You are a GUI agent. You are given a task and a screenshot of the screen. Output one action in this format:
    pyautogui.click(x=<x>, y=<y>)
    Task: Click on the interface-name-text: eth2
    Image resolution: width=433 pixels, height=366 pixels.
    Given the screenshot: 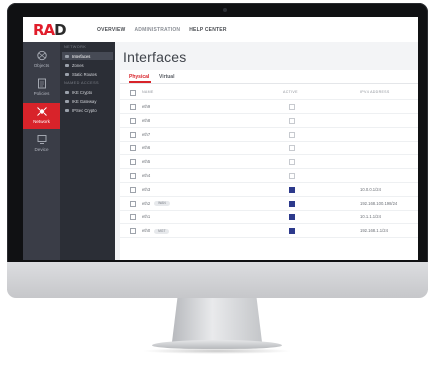 What is the action you would take?
    pyautogui.click(x=146, y=203)
    